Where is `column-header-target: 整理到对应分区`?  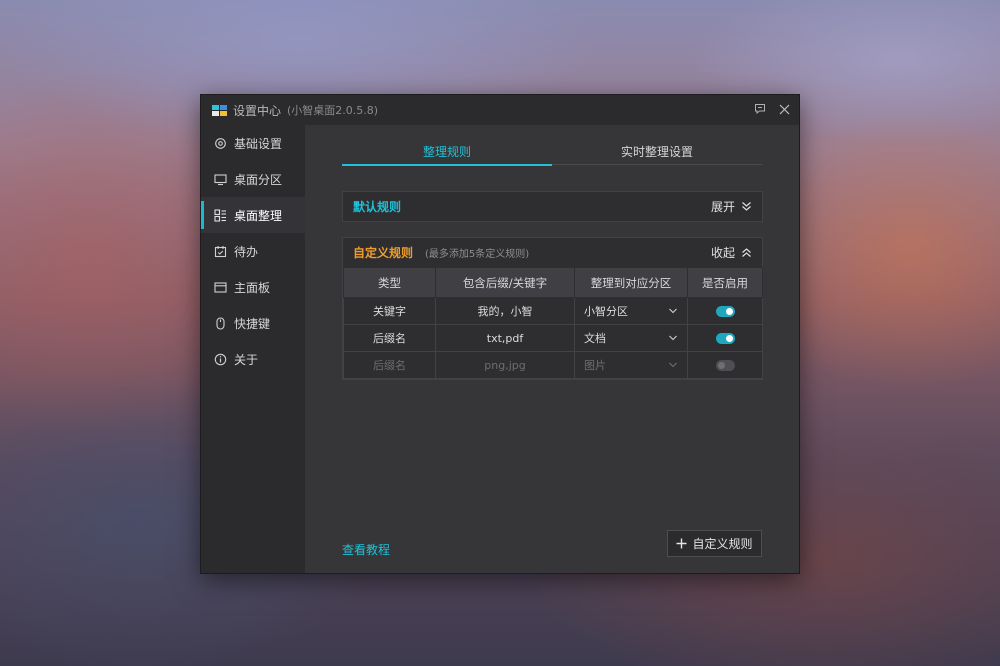
column-header-target: 整理到对应分区 is located at coordinates (631, 282).